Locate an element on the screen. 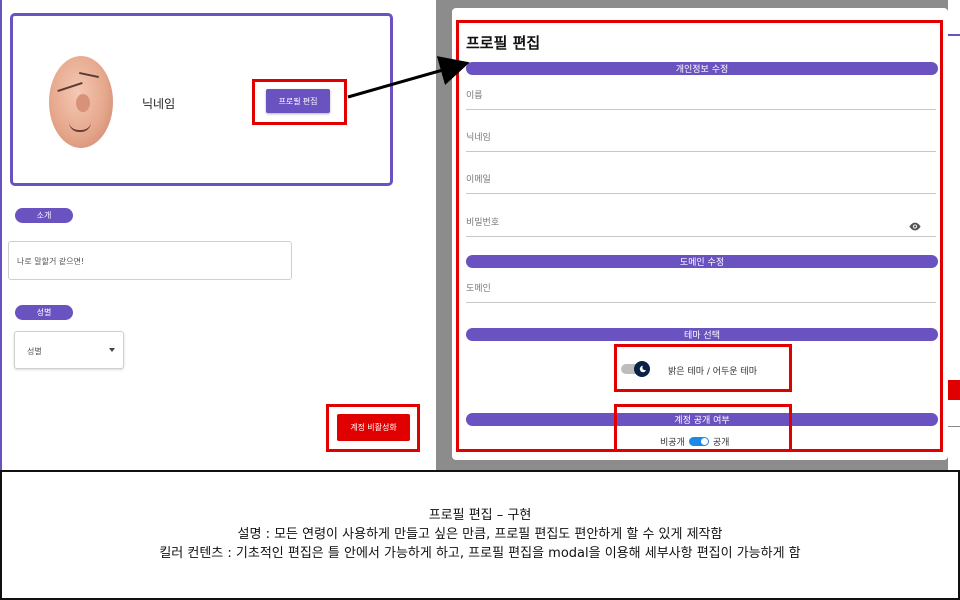 This screenshot has width=960, height=600. section-domain: 도메인 수정 is located at coordinates (702, 261).